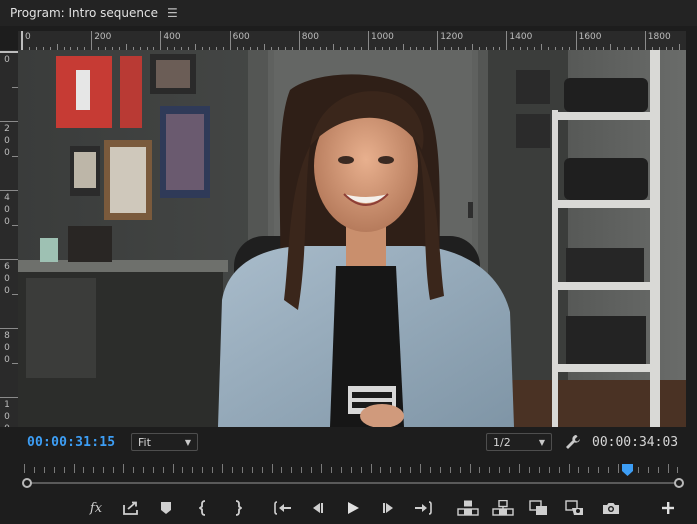 Image resolution: width=697 pixels, height=524 pixels. What do you see at coordinates (468, 508) in the screenshot?
I see `insert-icon` at bounding box center [468, 508].